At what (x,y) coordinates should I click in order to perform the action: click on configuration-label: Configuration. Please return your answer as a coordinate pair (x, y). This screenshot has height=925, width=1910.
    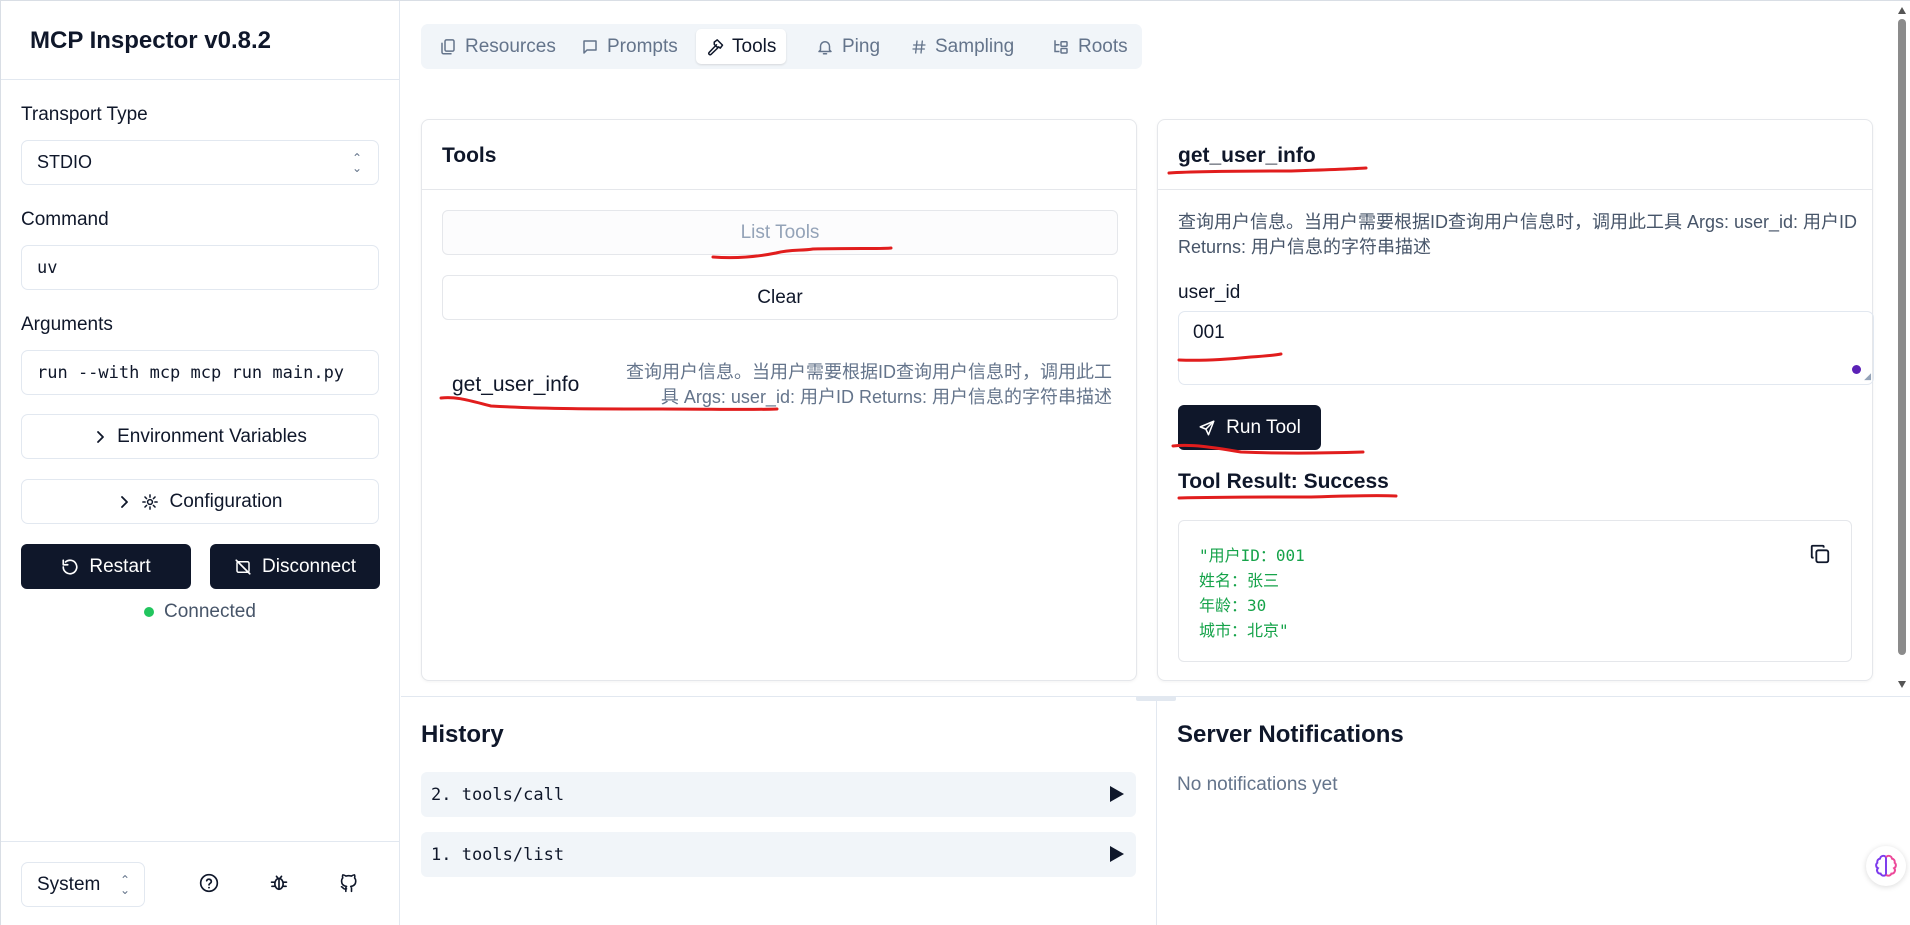
    Looking at the image, I should click on (226, 501).